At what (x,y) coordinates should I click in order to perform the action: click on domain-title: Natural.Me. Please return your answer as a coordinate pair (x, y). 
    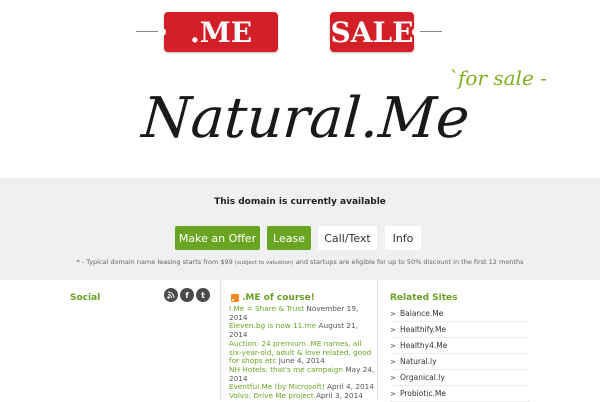
    Looking at the image, I should click on (305, 118).